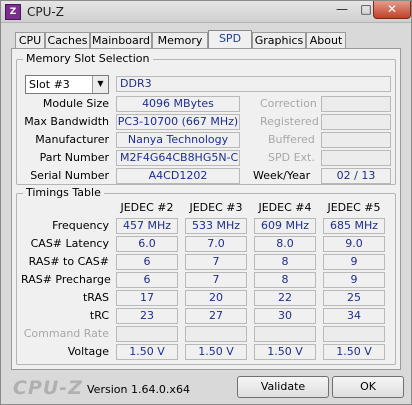 The height and width of the screenshot is (405, 412). I want to click on registered-value, so click(356, 122).